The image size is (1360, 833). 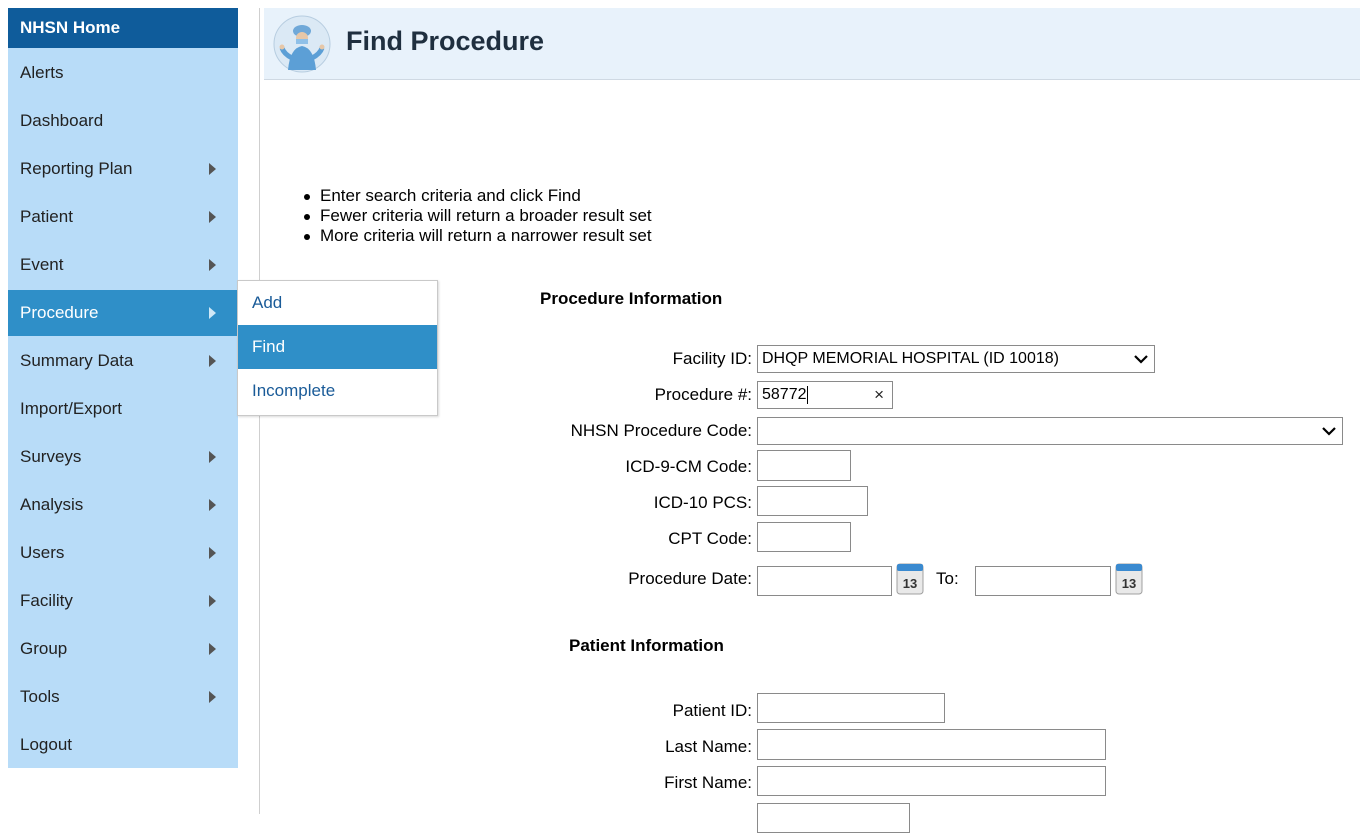 I want to click on text-cursor, so click(x=807, y=394).